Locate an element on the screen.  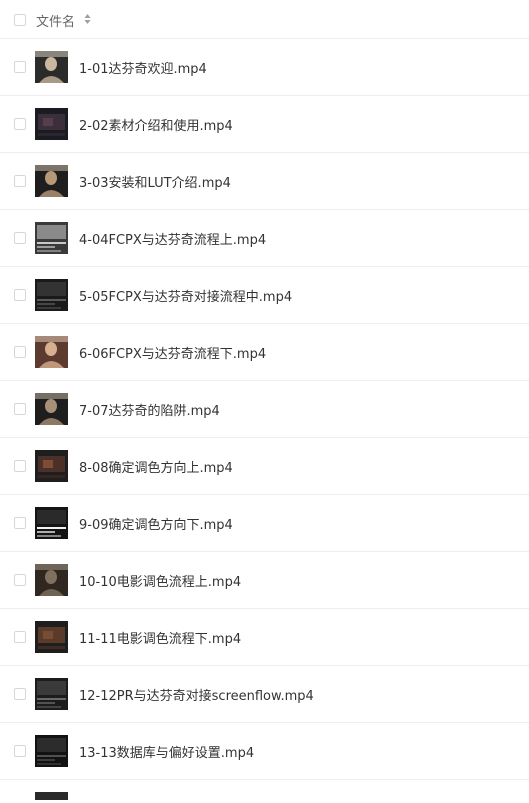
list-item: 11-11电影调色流程下.mp4 is located at coordinates (264, 637).